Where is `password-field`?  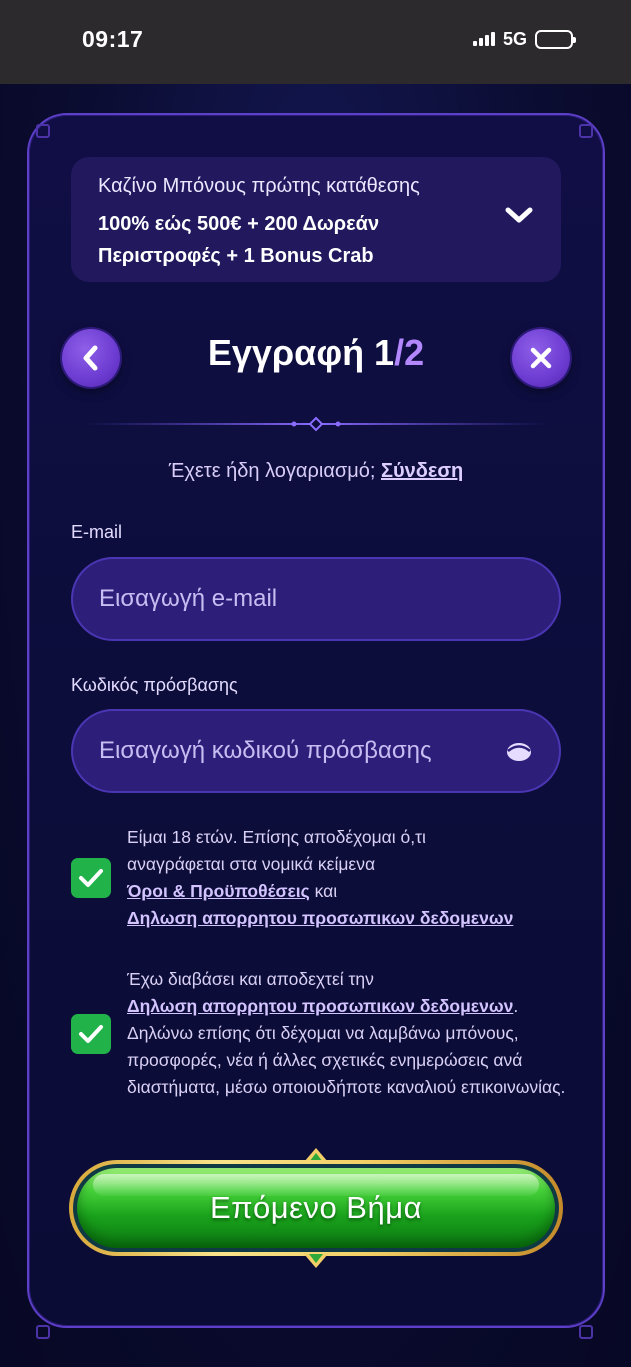 password-field is located at coordinates (316, 751).